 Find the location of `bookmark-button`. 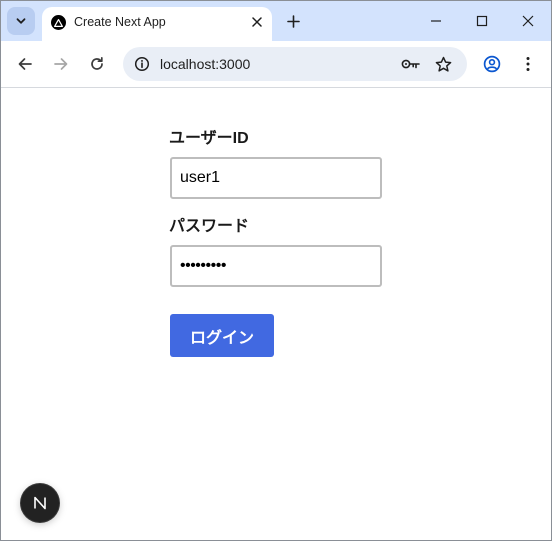

bookmark-button is located at coordinates (443, 64).